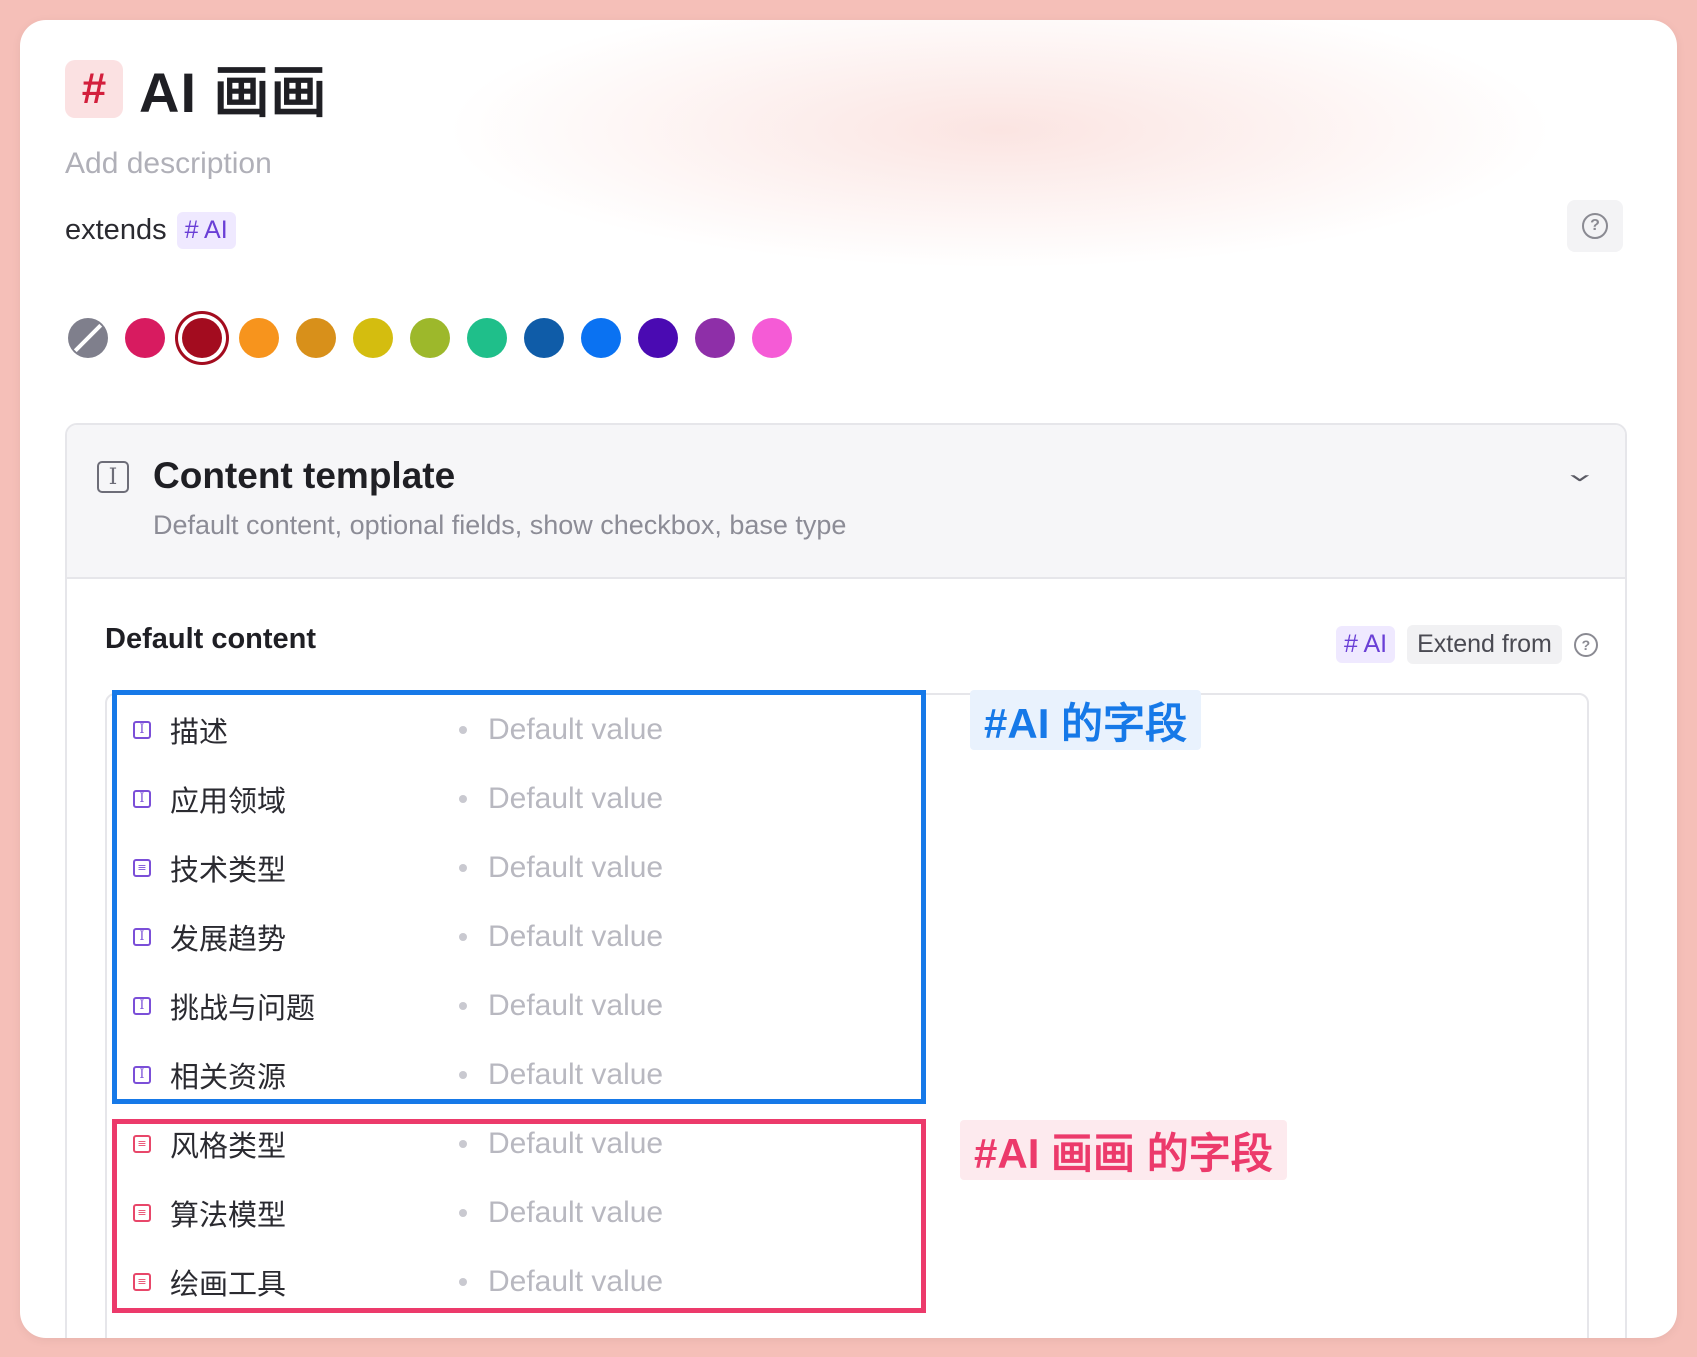 The width and height of the screenshot is (1697, 1357). What do you see at coordinates (206, 230) in the screenshot?
I see `extends-tag-chip: # AI` at bounding box center [206, 230].